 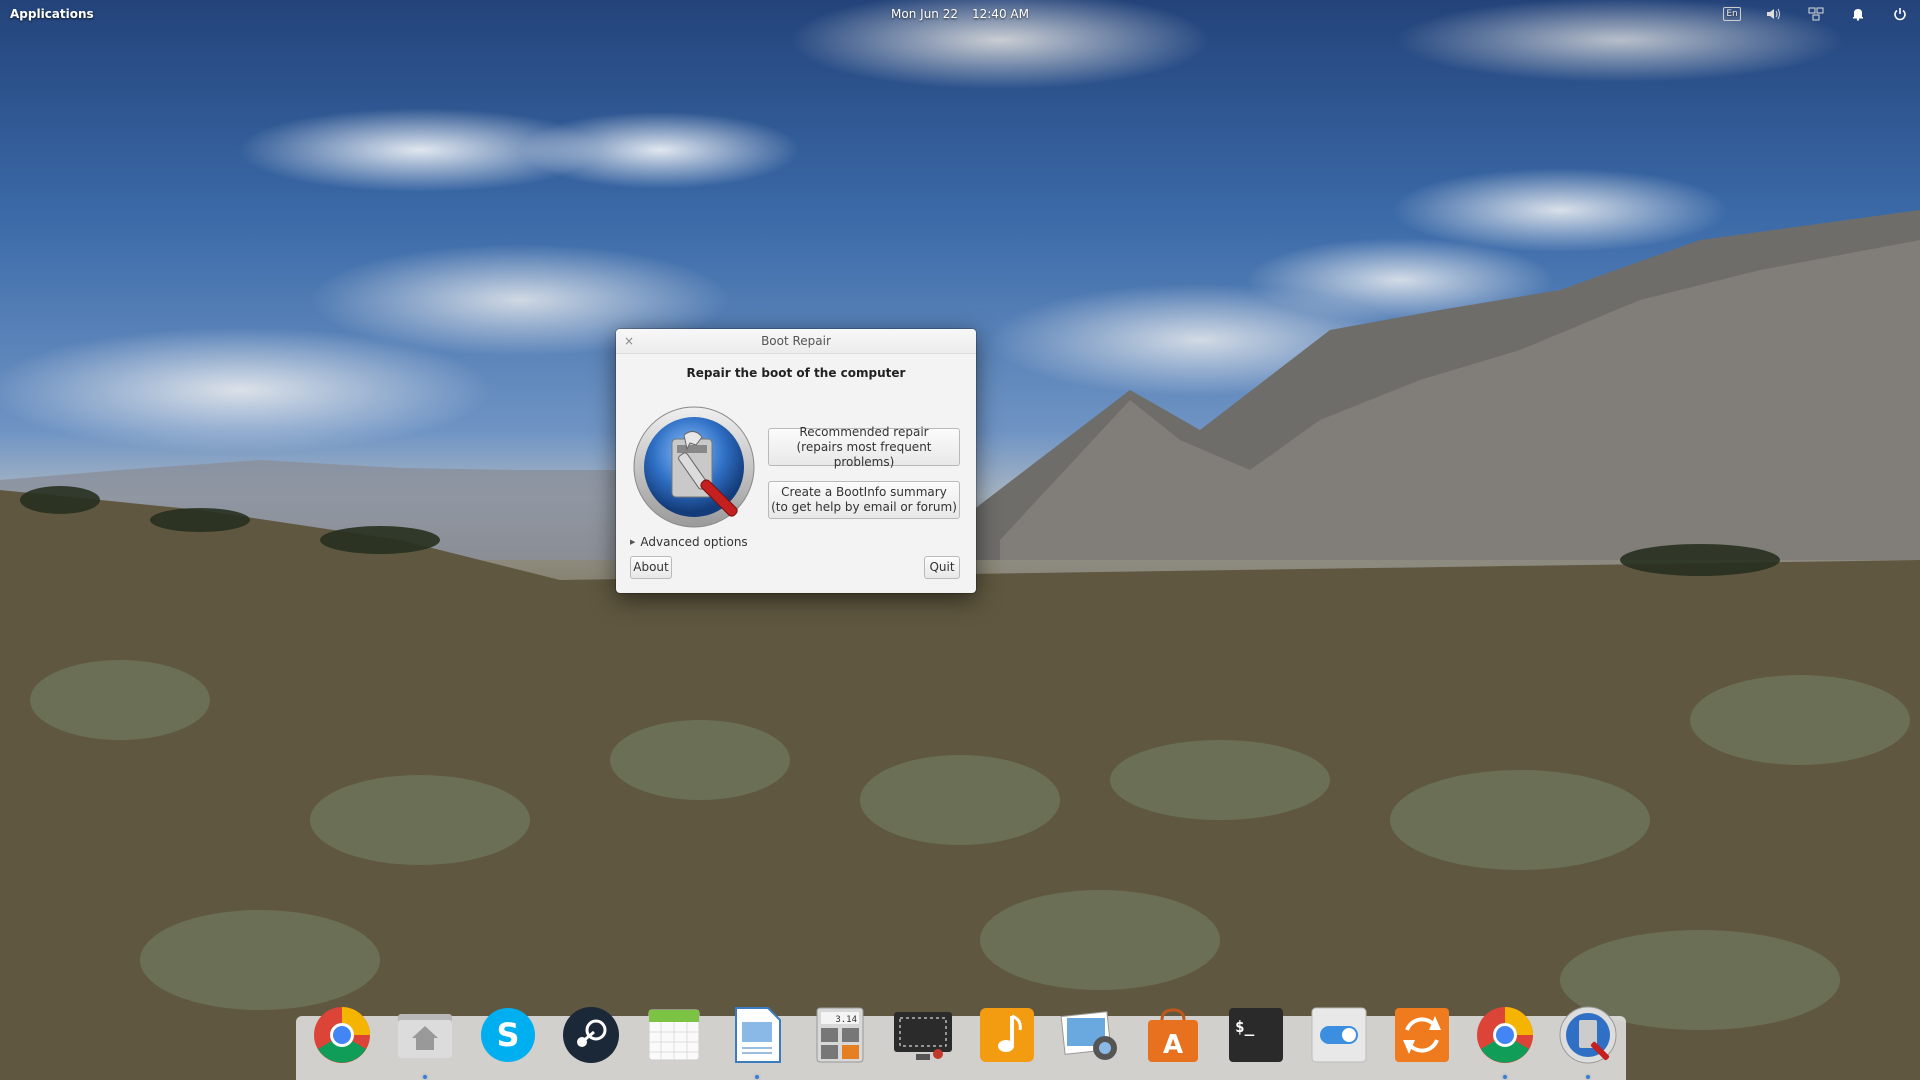 I want to click on dock-item-update-manager, so click(x=1422, y=1042).